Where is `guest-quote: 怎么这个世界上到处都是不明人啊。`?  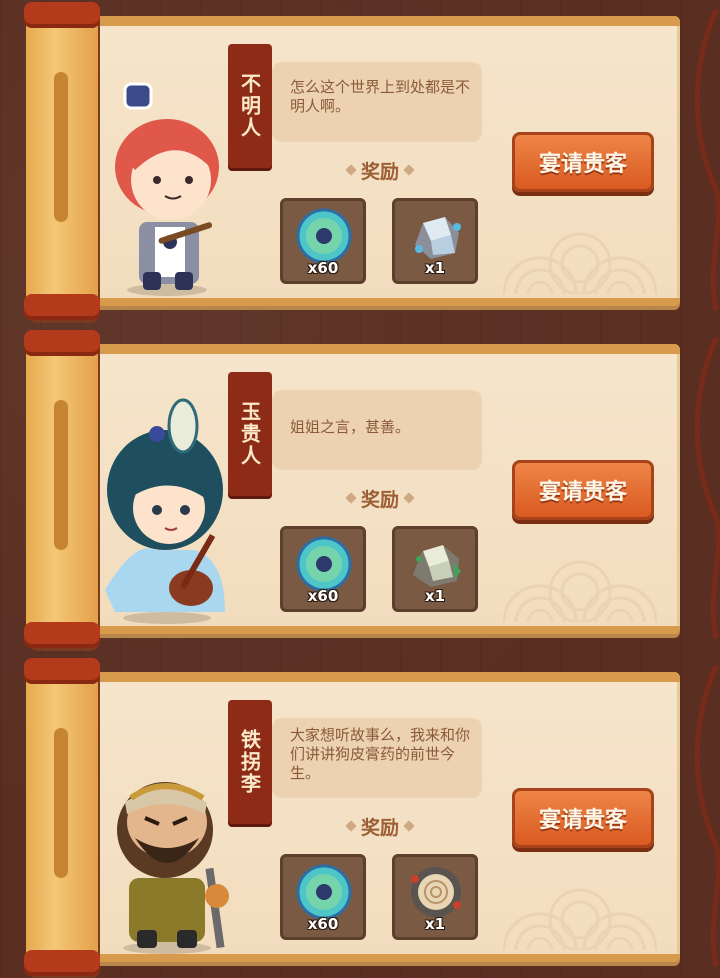 guest-quote: 怎么这个世界上到处都是不明人啊。 is located at coordinates (380, 96).